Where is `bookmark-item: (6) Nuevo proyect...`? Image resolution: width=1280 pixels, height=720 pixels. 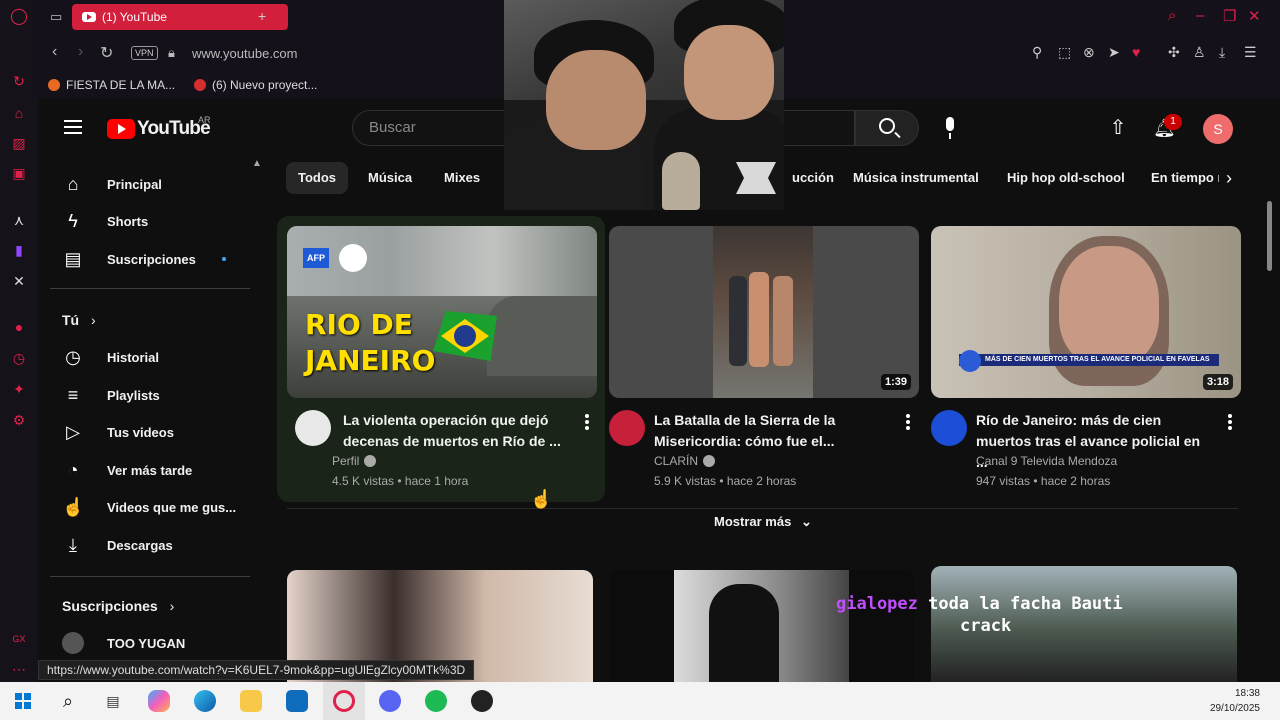
bookmark-item: (6) Nuevo proyect... is located at coordinates (255, 85).